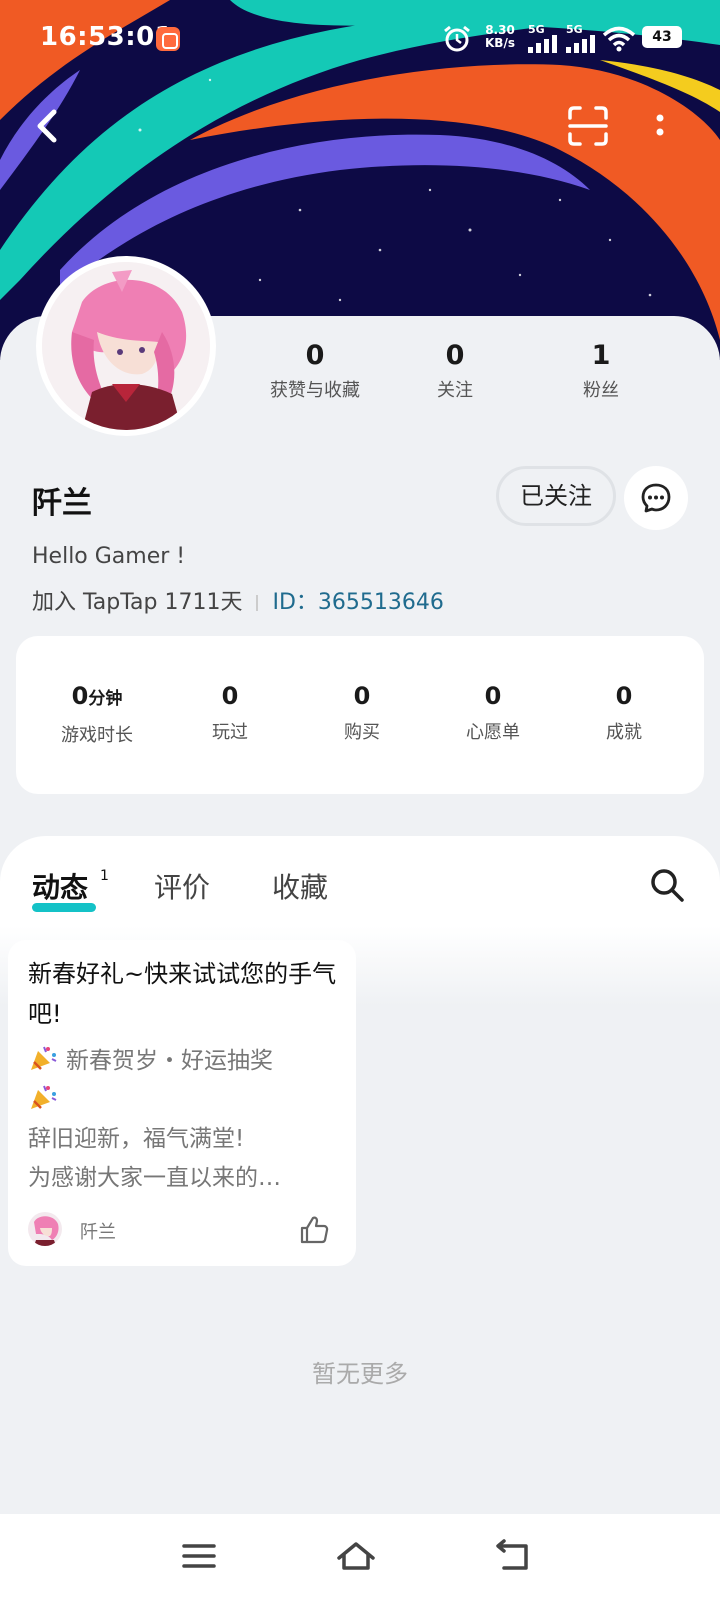  What do you see at coordinates (107, 37) in the screenshot?
I see `status-time: 16:53:01` at bounding box center [107, 37].